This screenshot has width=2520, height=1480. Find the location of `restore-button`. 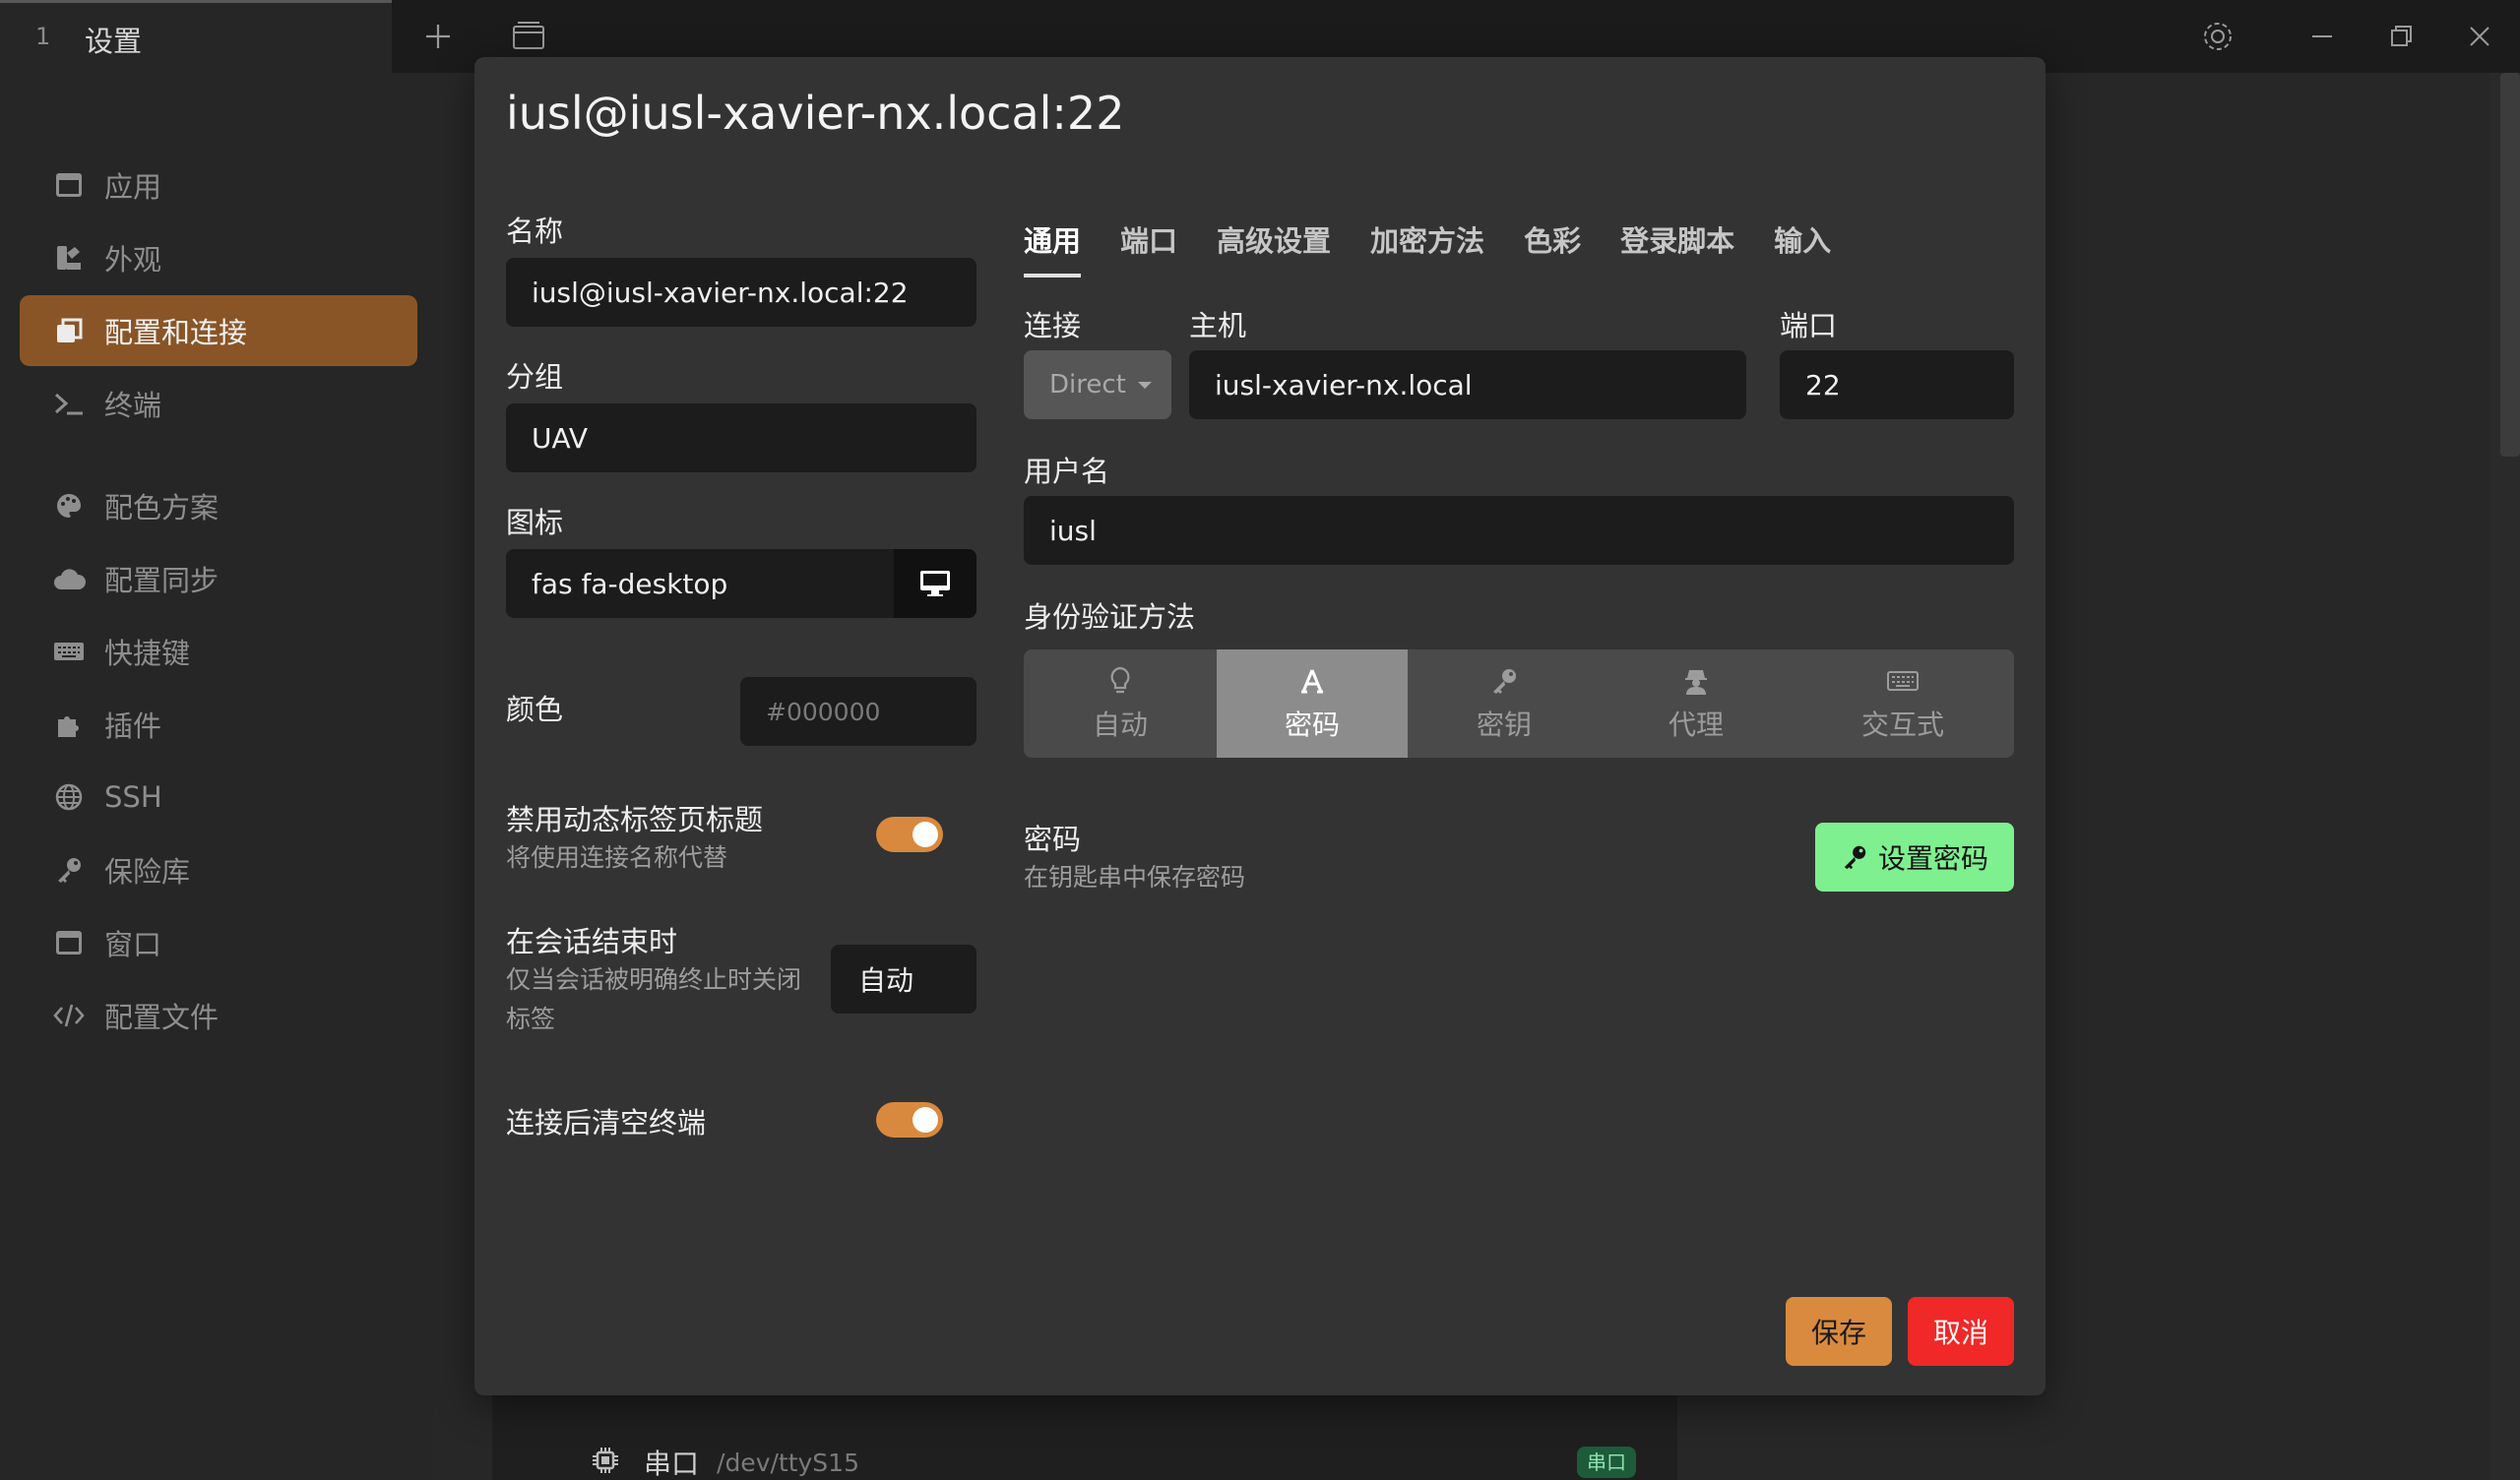

restore-button is located at coordinates (2401, 36).